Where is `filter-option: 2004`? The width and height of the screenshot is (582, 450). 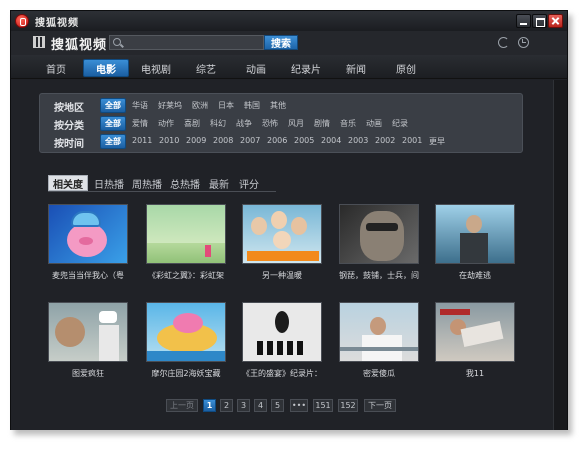
filter-option: 2004 is located at coordinates (331, 140).